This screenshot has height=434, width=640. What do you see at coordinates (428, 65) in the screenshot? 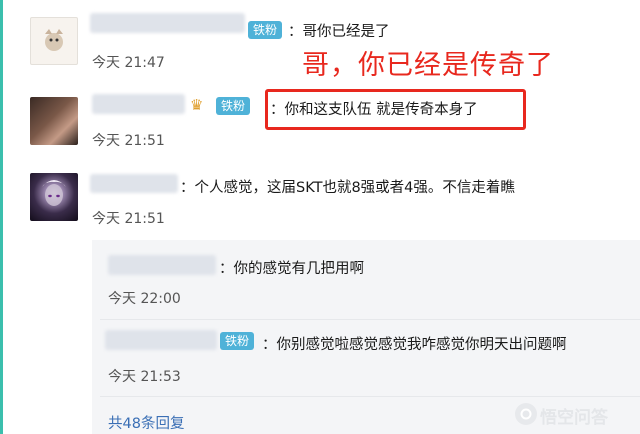
I see `annotation-caption: 哥，你已经是传奇了` at bounding box center [428, 65].